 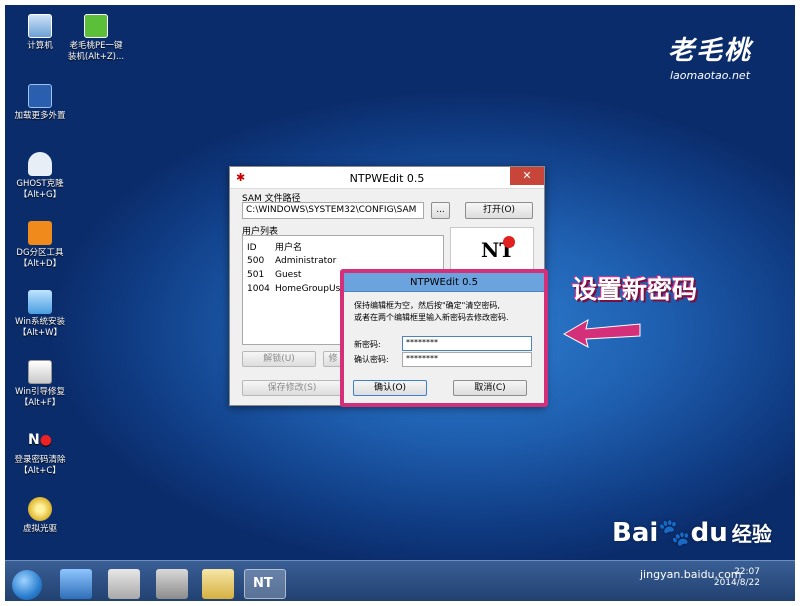 I want to click on close-button: ✕, so click(x=527, y=176).